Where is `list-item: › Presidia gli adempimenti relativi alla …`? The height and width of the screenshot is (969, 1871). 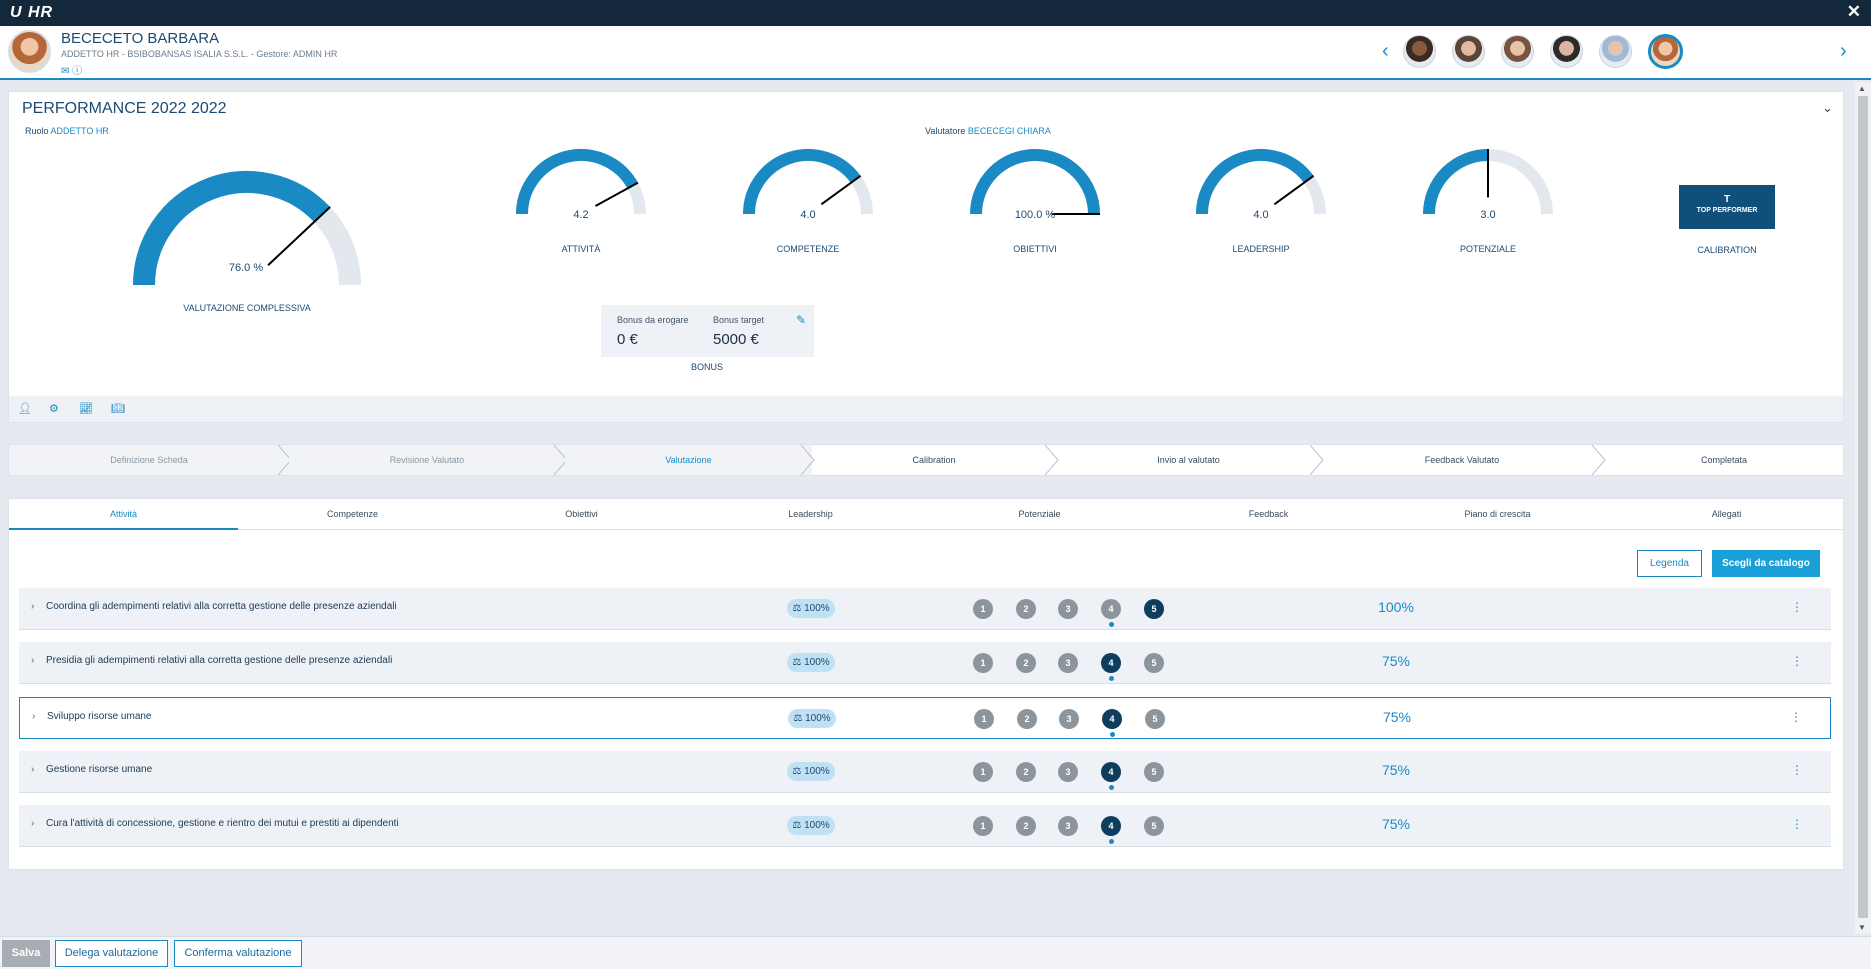 list-item: › Presidia gli adempimenti relativi alla … is located at coordinates (925, 663).